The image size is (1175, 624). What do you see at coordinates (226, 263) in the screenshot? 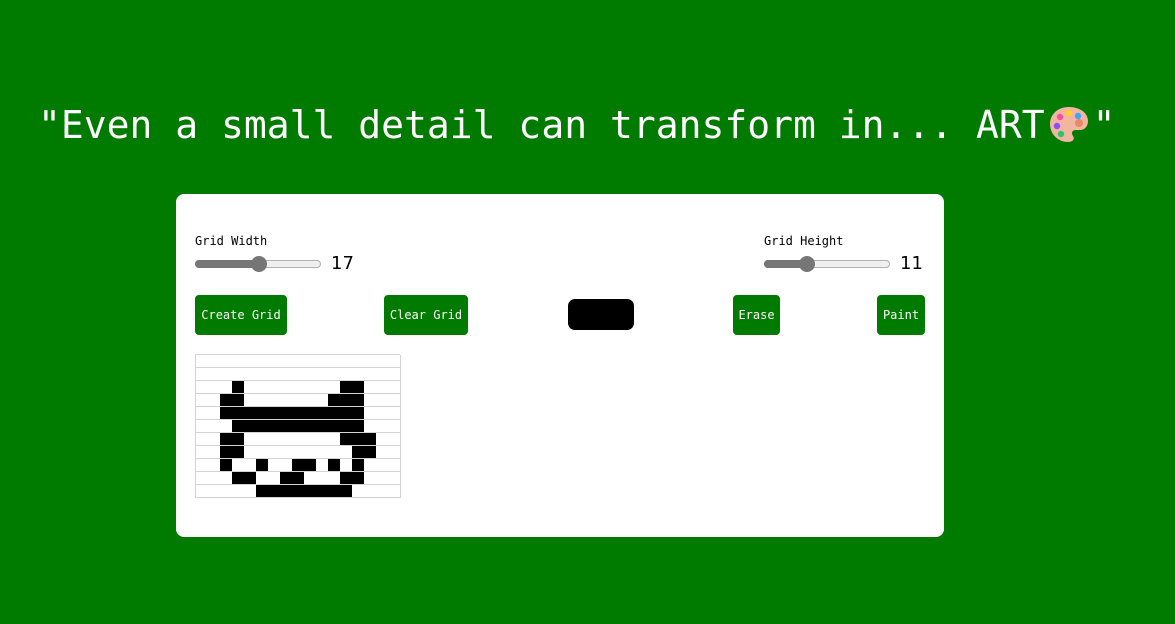
I see `grid-width-slider-fill` at bounding box center [226, 263].